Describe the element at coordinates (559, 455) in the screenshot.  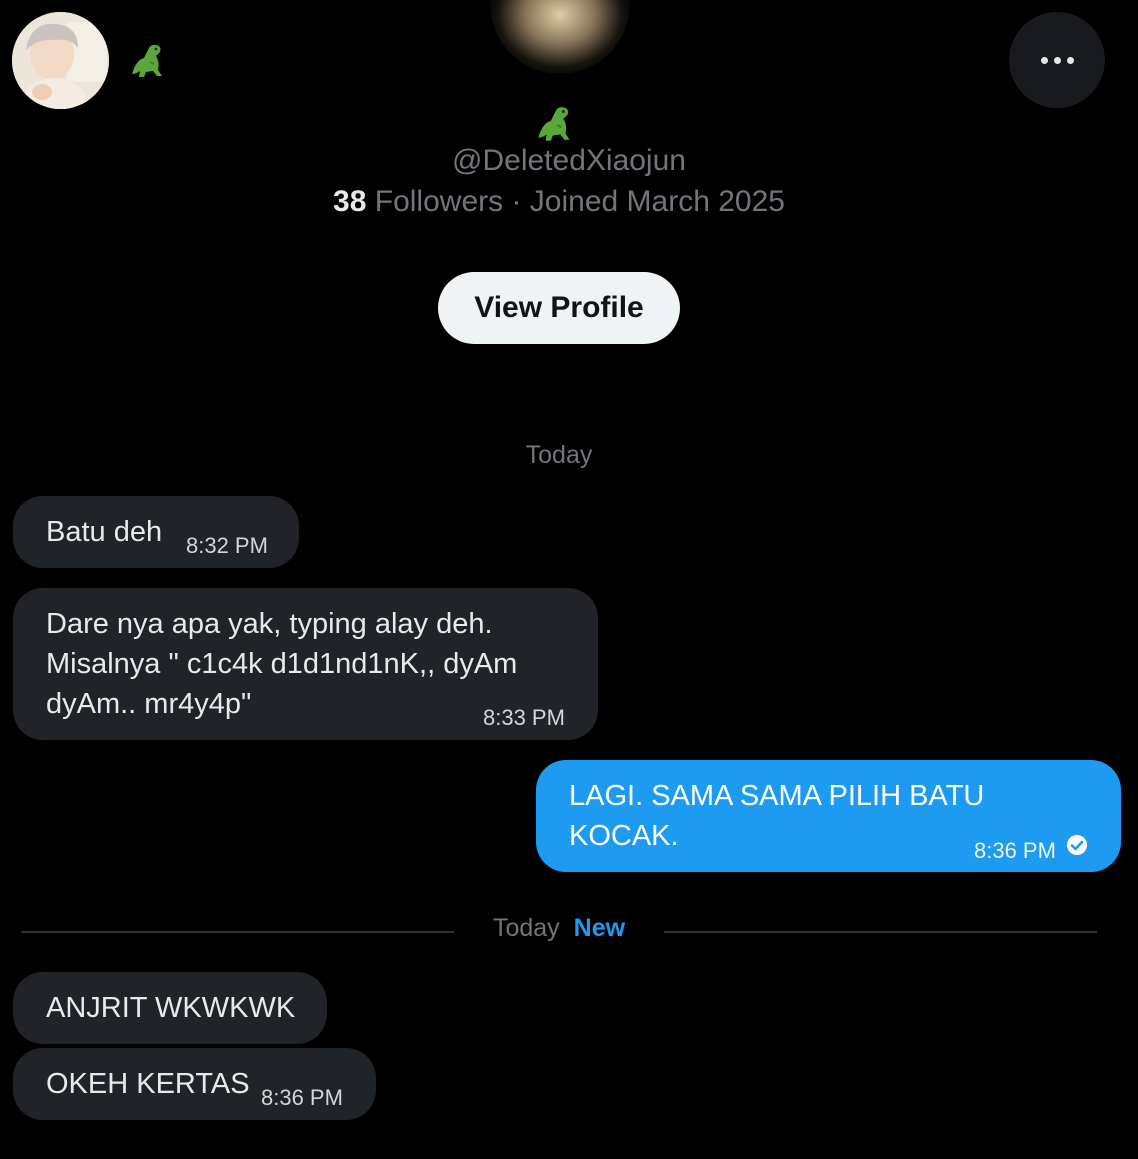
I see `date-separator: Today` at that location.